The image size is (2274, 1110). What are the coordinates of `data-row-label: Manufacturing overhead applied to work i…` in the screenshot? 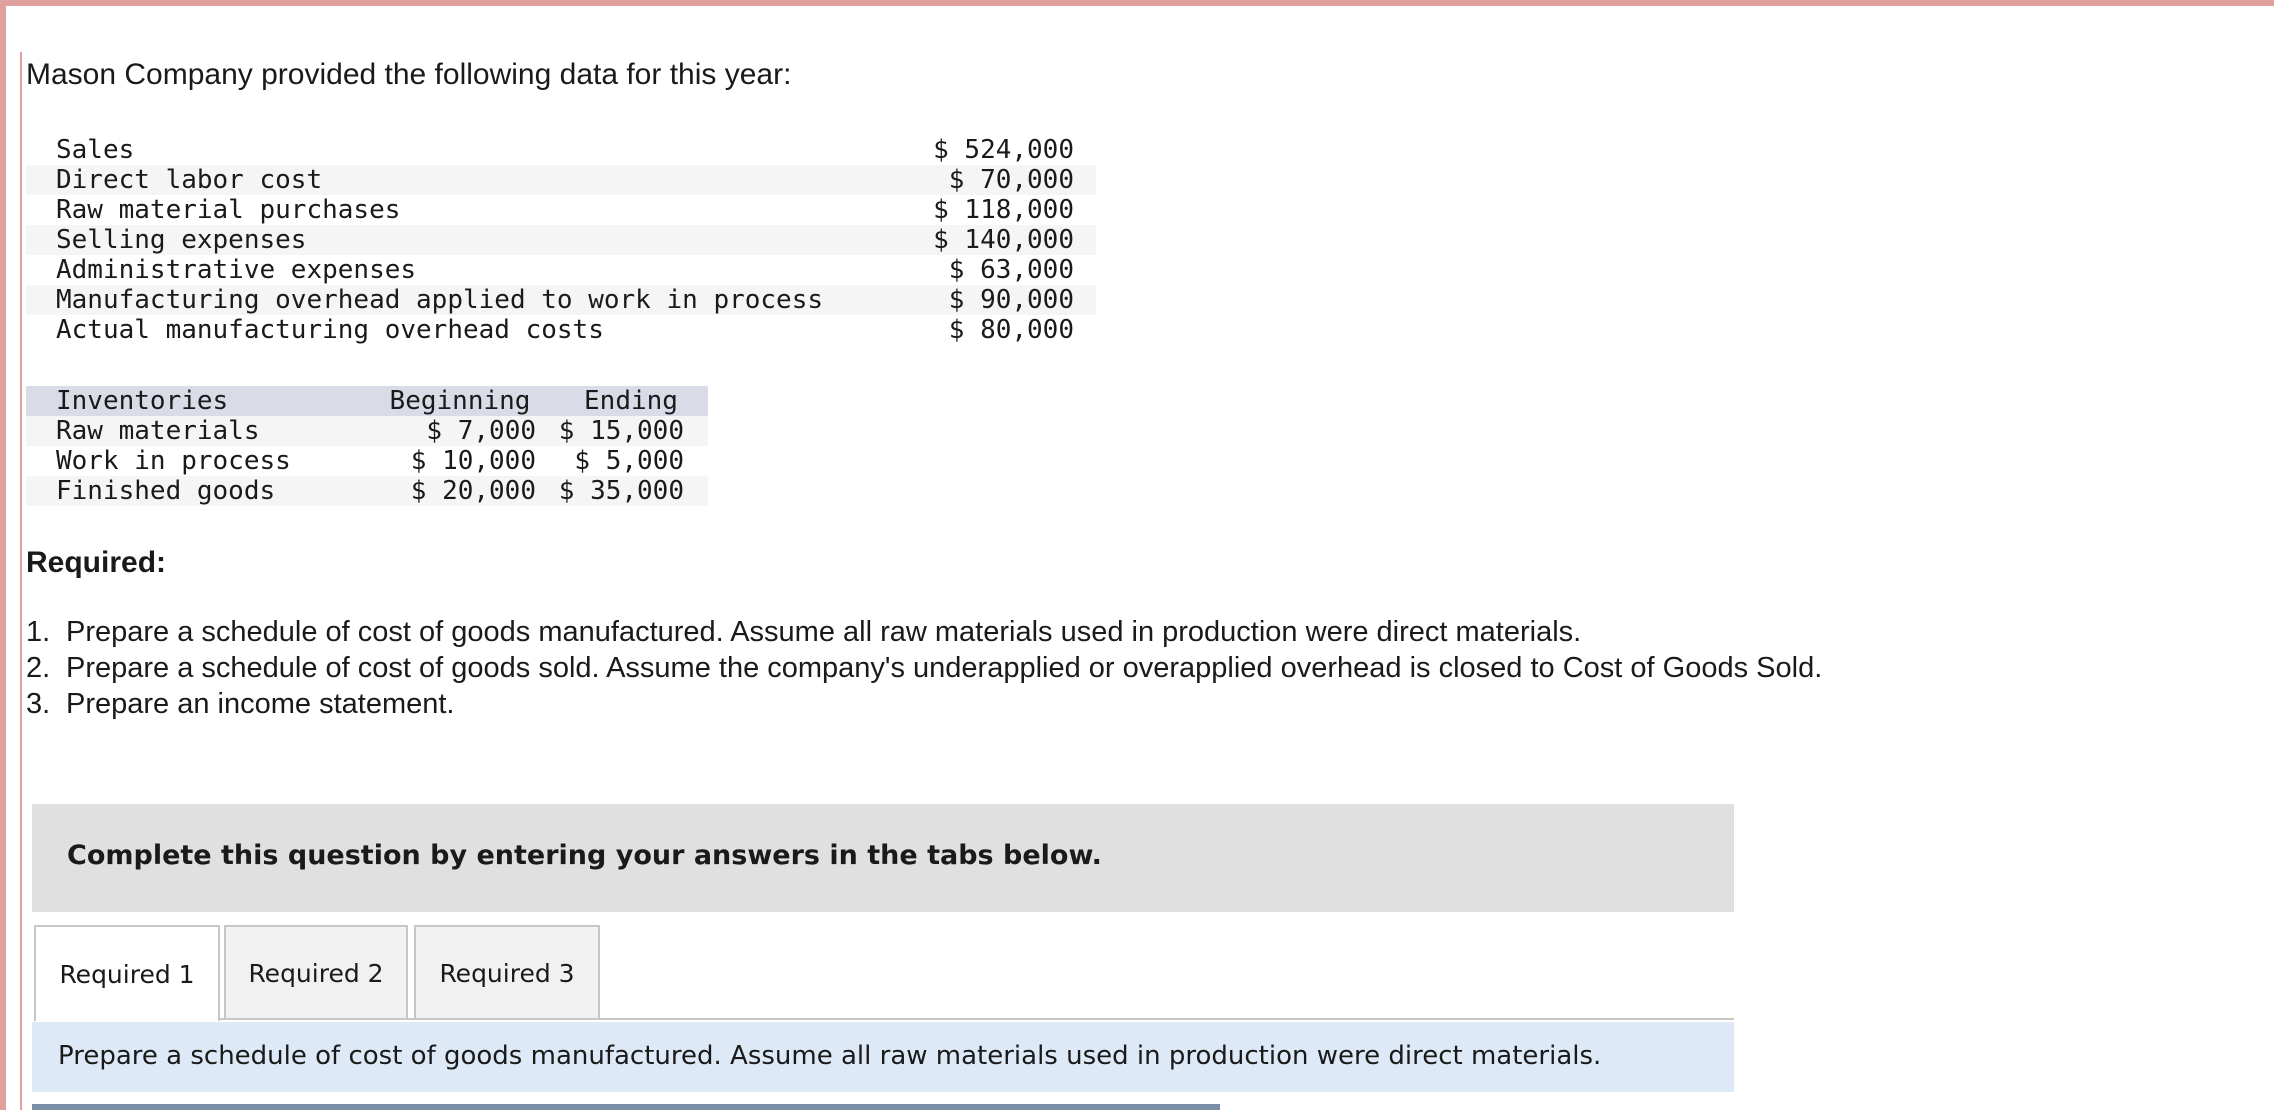 It's located at (470, 300).